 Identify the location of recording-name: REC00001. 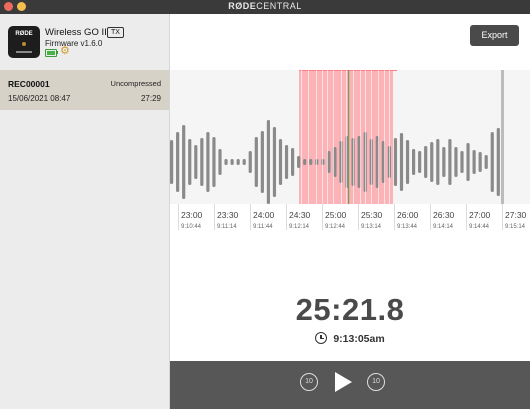
(29, 84).